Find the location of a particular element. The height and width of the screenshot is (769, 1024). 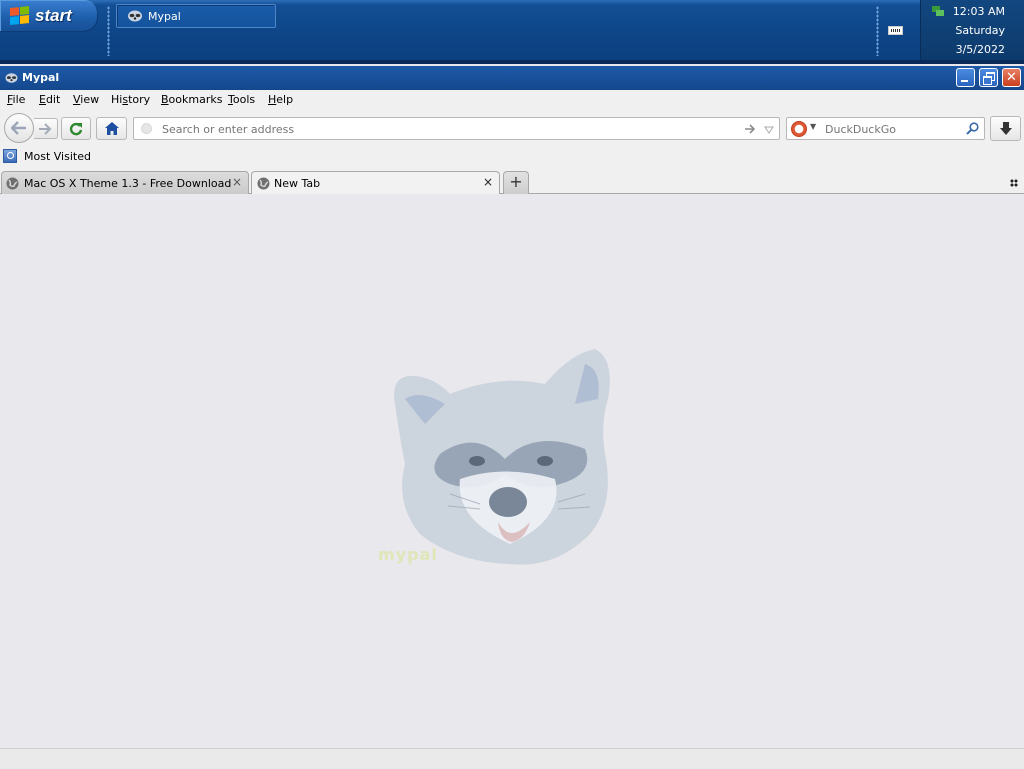

download-arrow-icon is located at coordinates (1006, 128).